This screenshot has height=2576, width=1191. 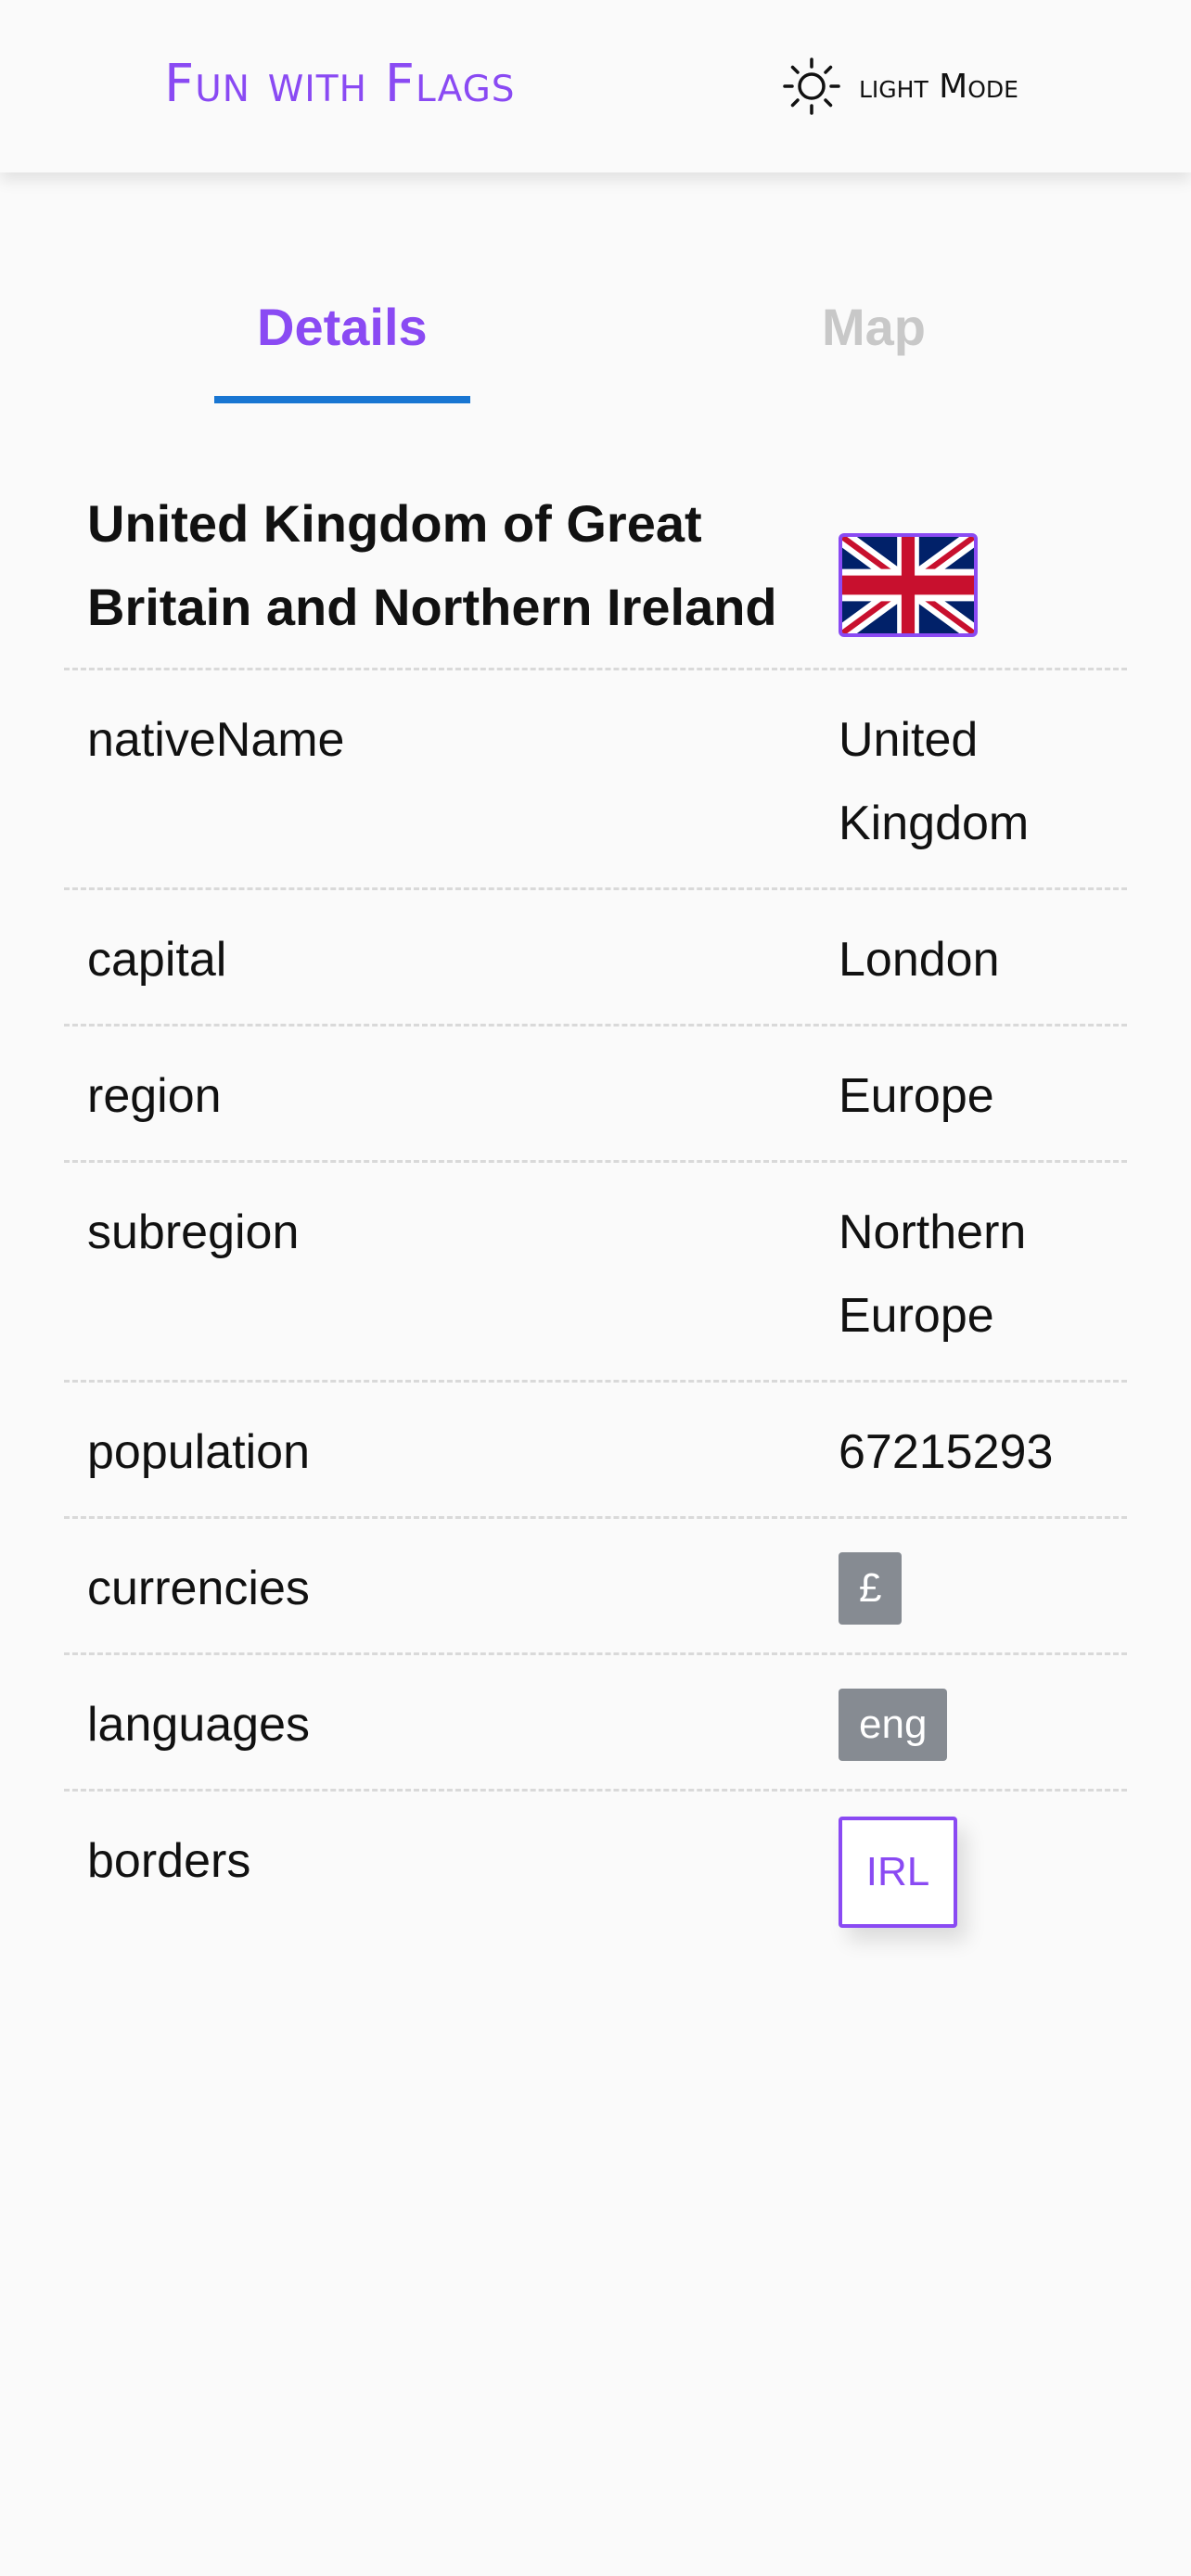 What do you see at coordinates (811, 87) in the screenshot?
I see `sun-icon` at bounding box center [811, 87].